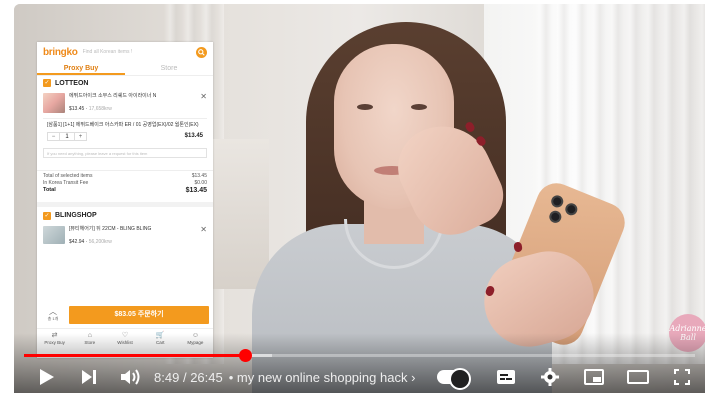 This screenshot has width=705, height=393. What do you see at coordinates (125, 83) in the screenshot?
I see `shop-header-lotteon: ✓ LOTTEON` at bounding box center [125, 83].